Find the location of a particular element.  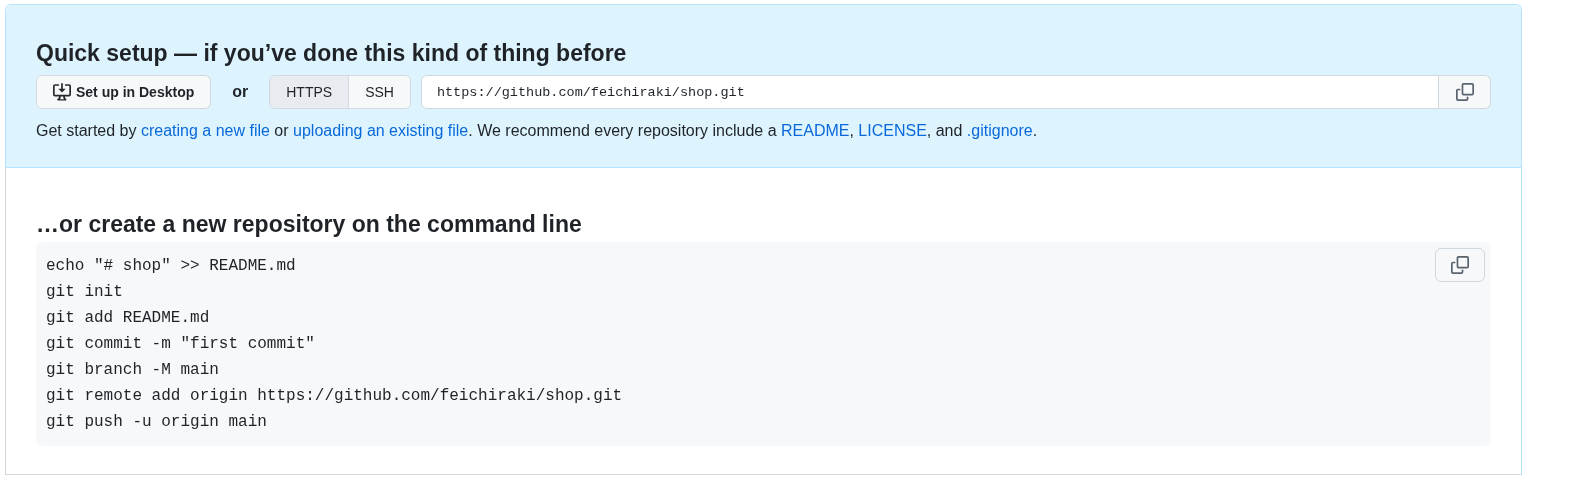

help-text: Get started by creating a new file or uploading an existing file. We recommend every repository include a README, LICENSE, and .gitignore. is located at coordinates (537, 131).